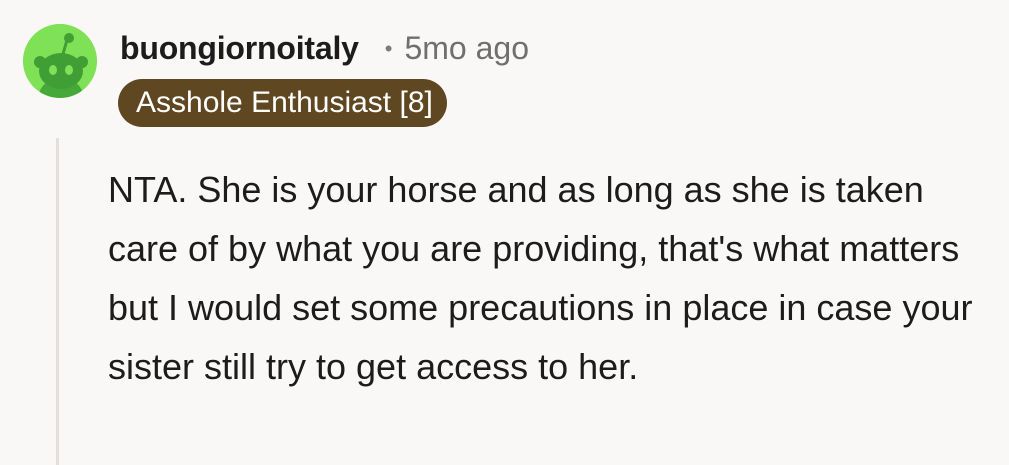 This screenshot has height=465, width=1009. What do you see at coordinates (239, 48) in the screenshot?
I see `username-link: buongiornoitaly` at bounding box center [239, 48].